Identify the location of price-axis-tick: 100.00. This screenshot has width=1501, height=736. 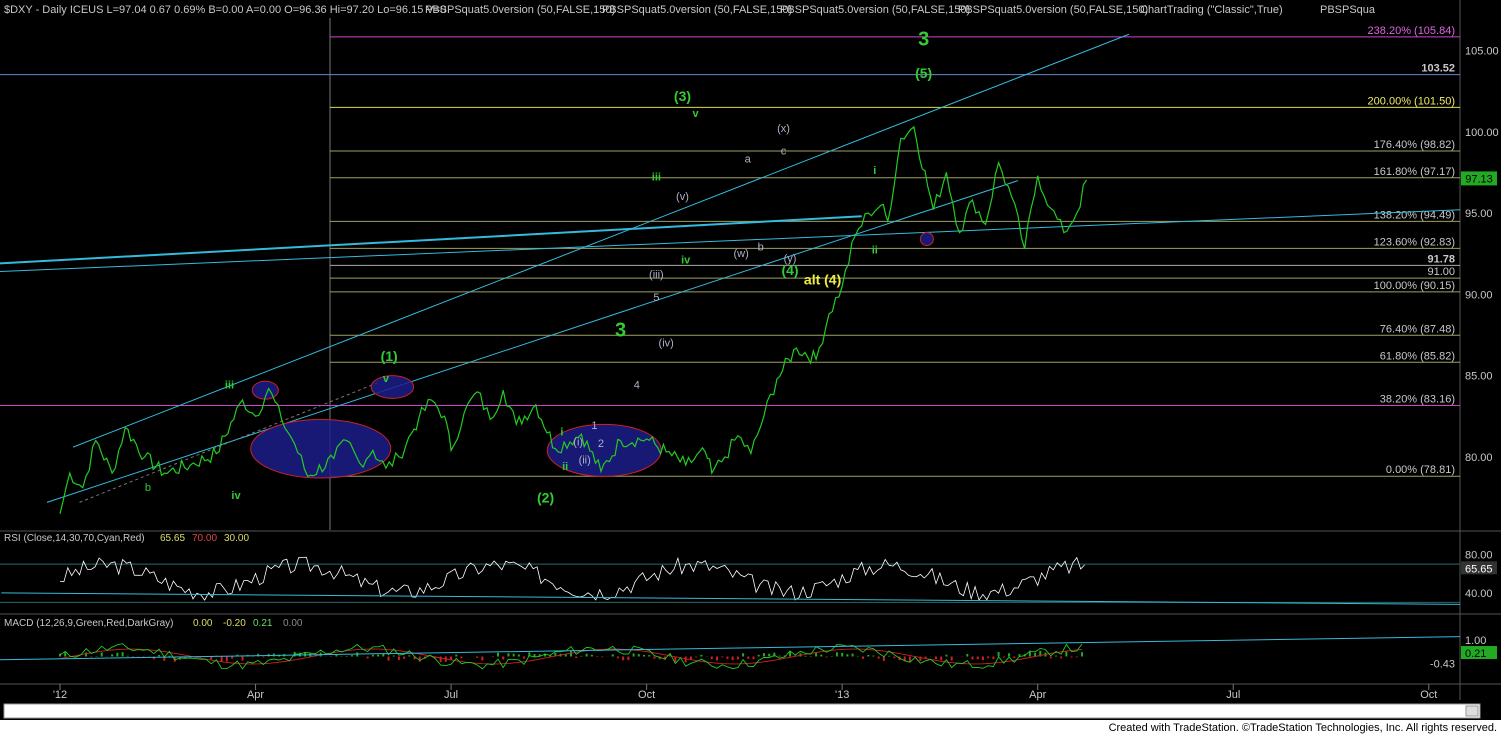
(1482, 133).